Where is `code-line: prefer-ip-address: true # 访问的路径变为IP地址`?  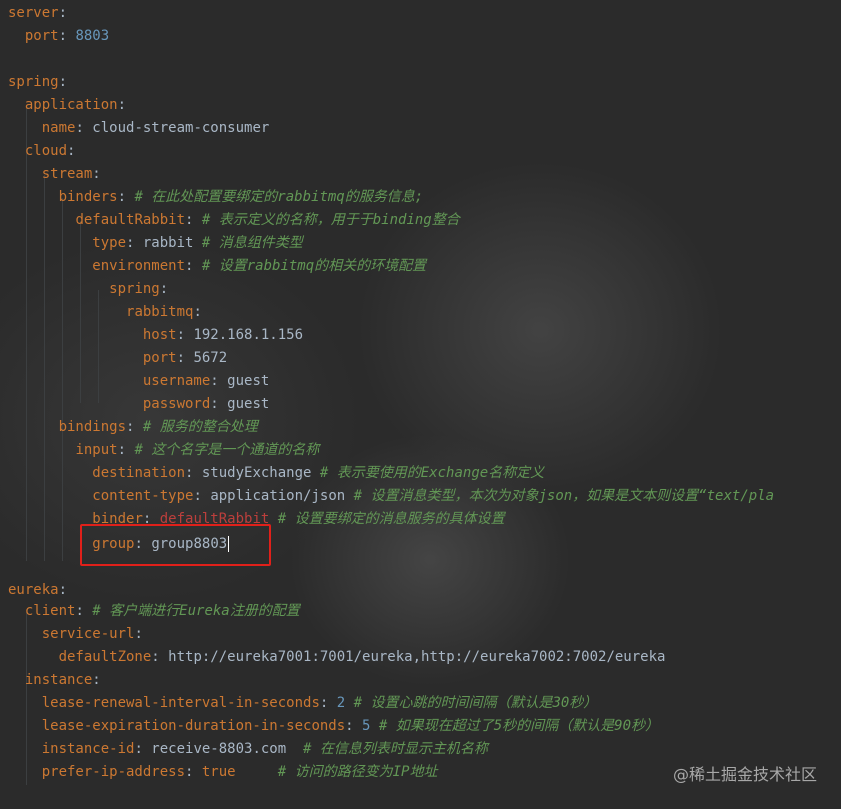 code-line: prefer-ip-address: true # 访问的路径变为IP地址 is located at coordinates (223, 772).